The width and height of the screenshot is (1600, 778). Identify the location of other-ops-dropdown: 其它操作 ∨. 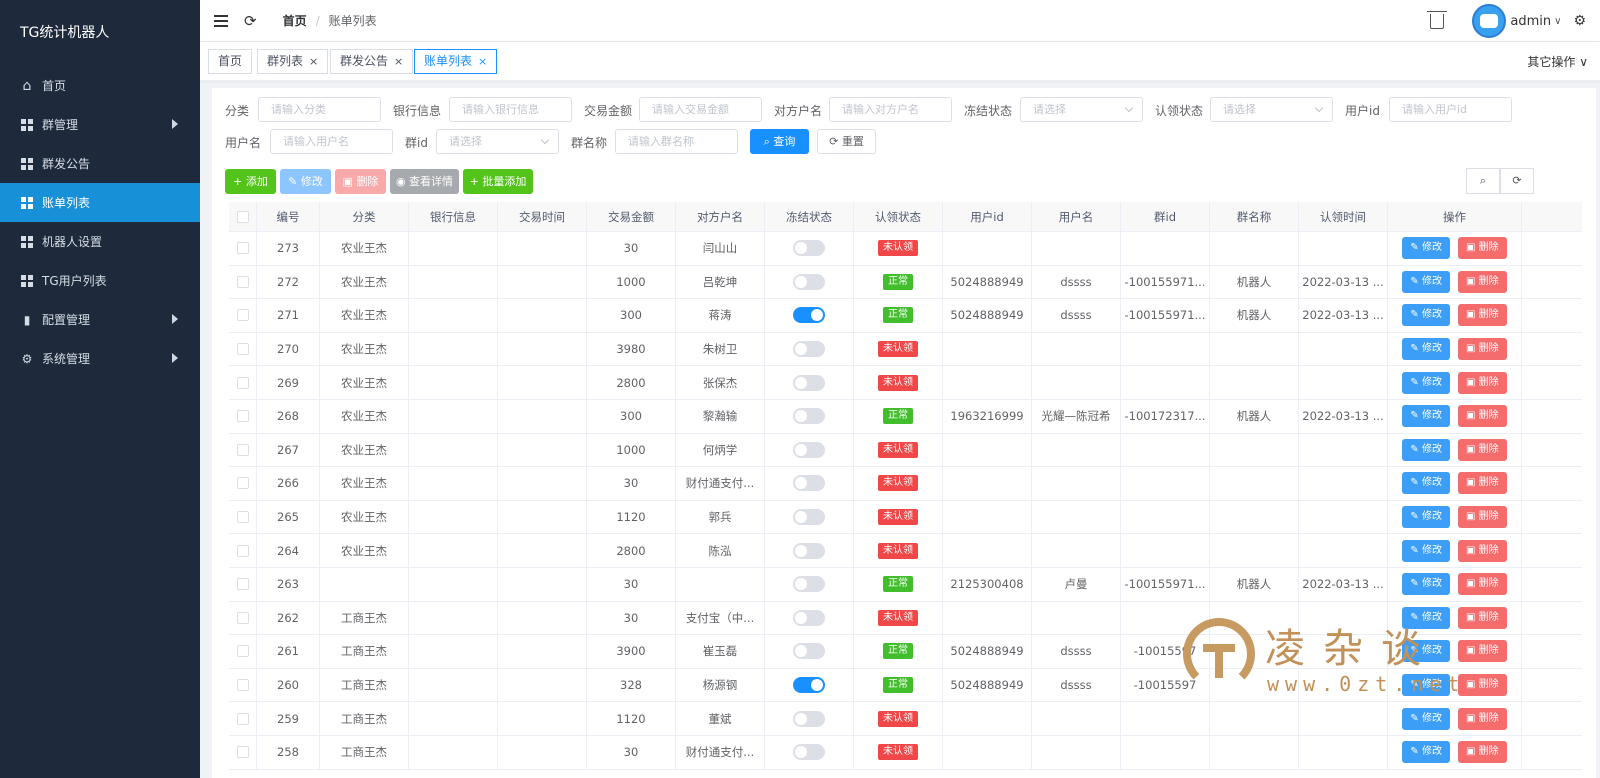
(1557, 61).